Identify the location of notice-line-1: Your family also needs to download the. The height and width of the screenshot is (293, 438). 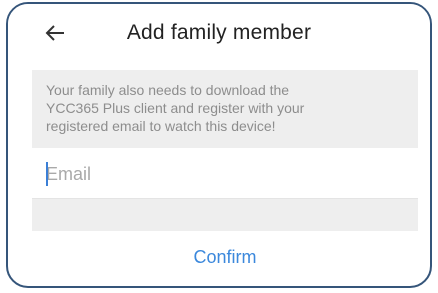
(168, 90).